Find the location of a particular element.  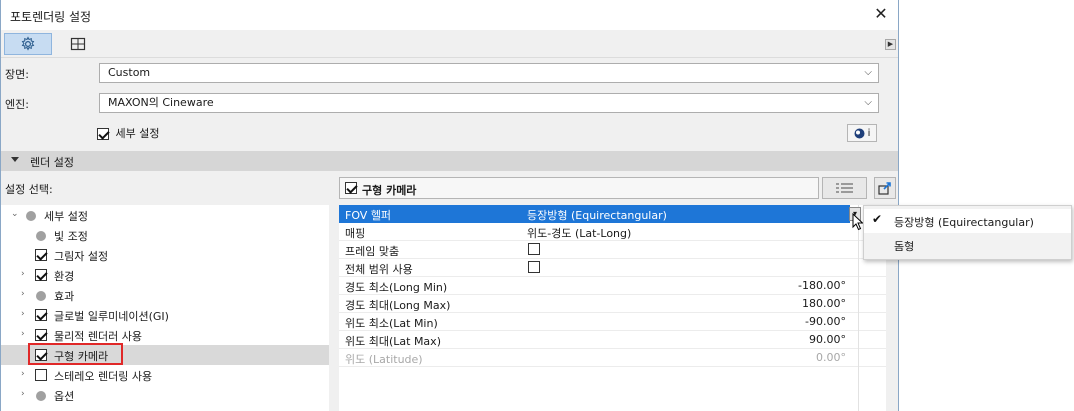

tab-scroll-right-icon: ▶ is located at coordinates (890, 44).